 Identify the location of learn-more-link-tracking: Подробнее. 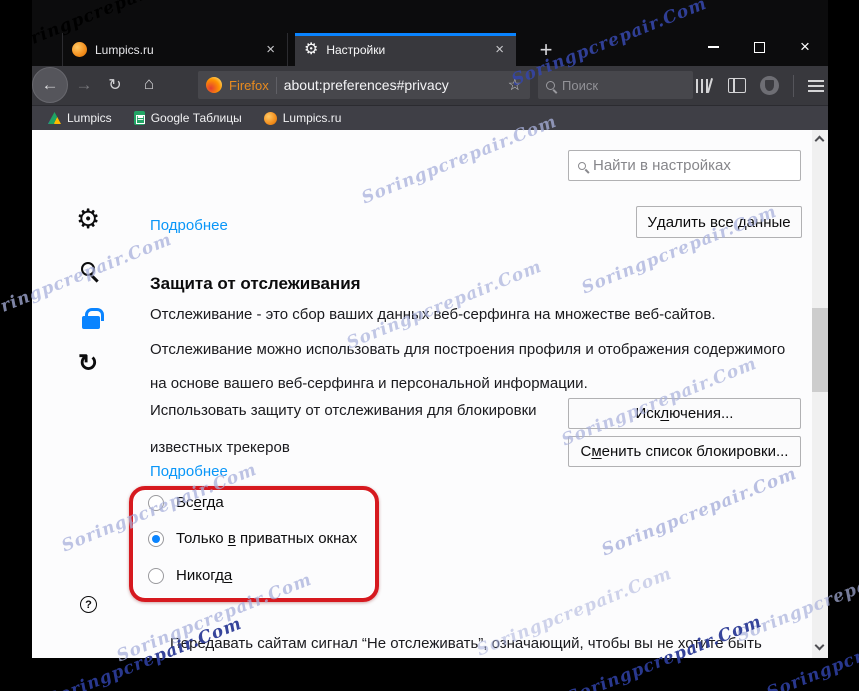
(189, 471).